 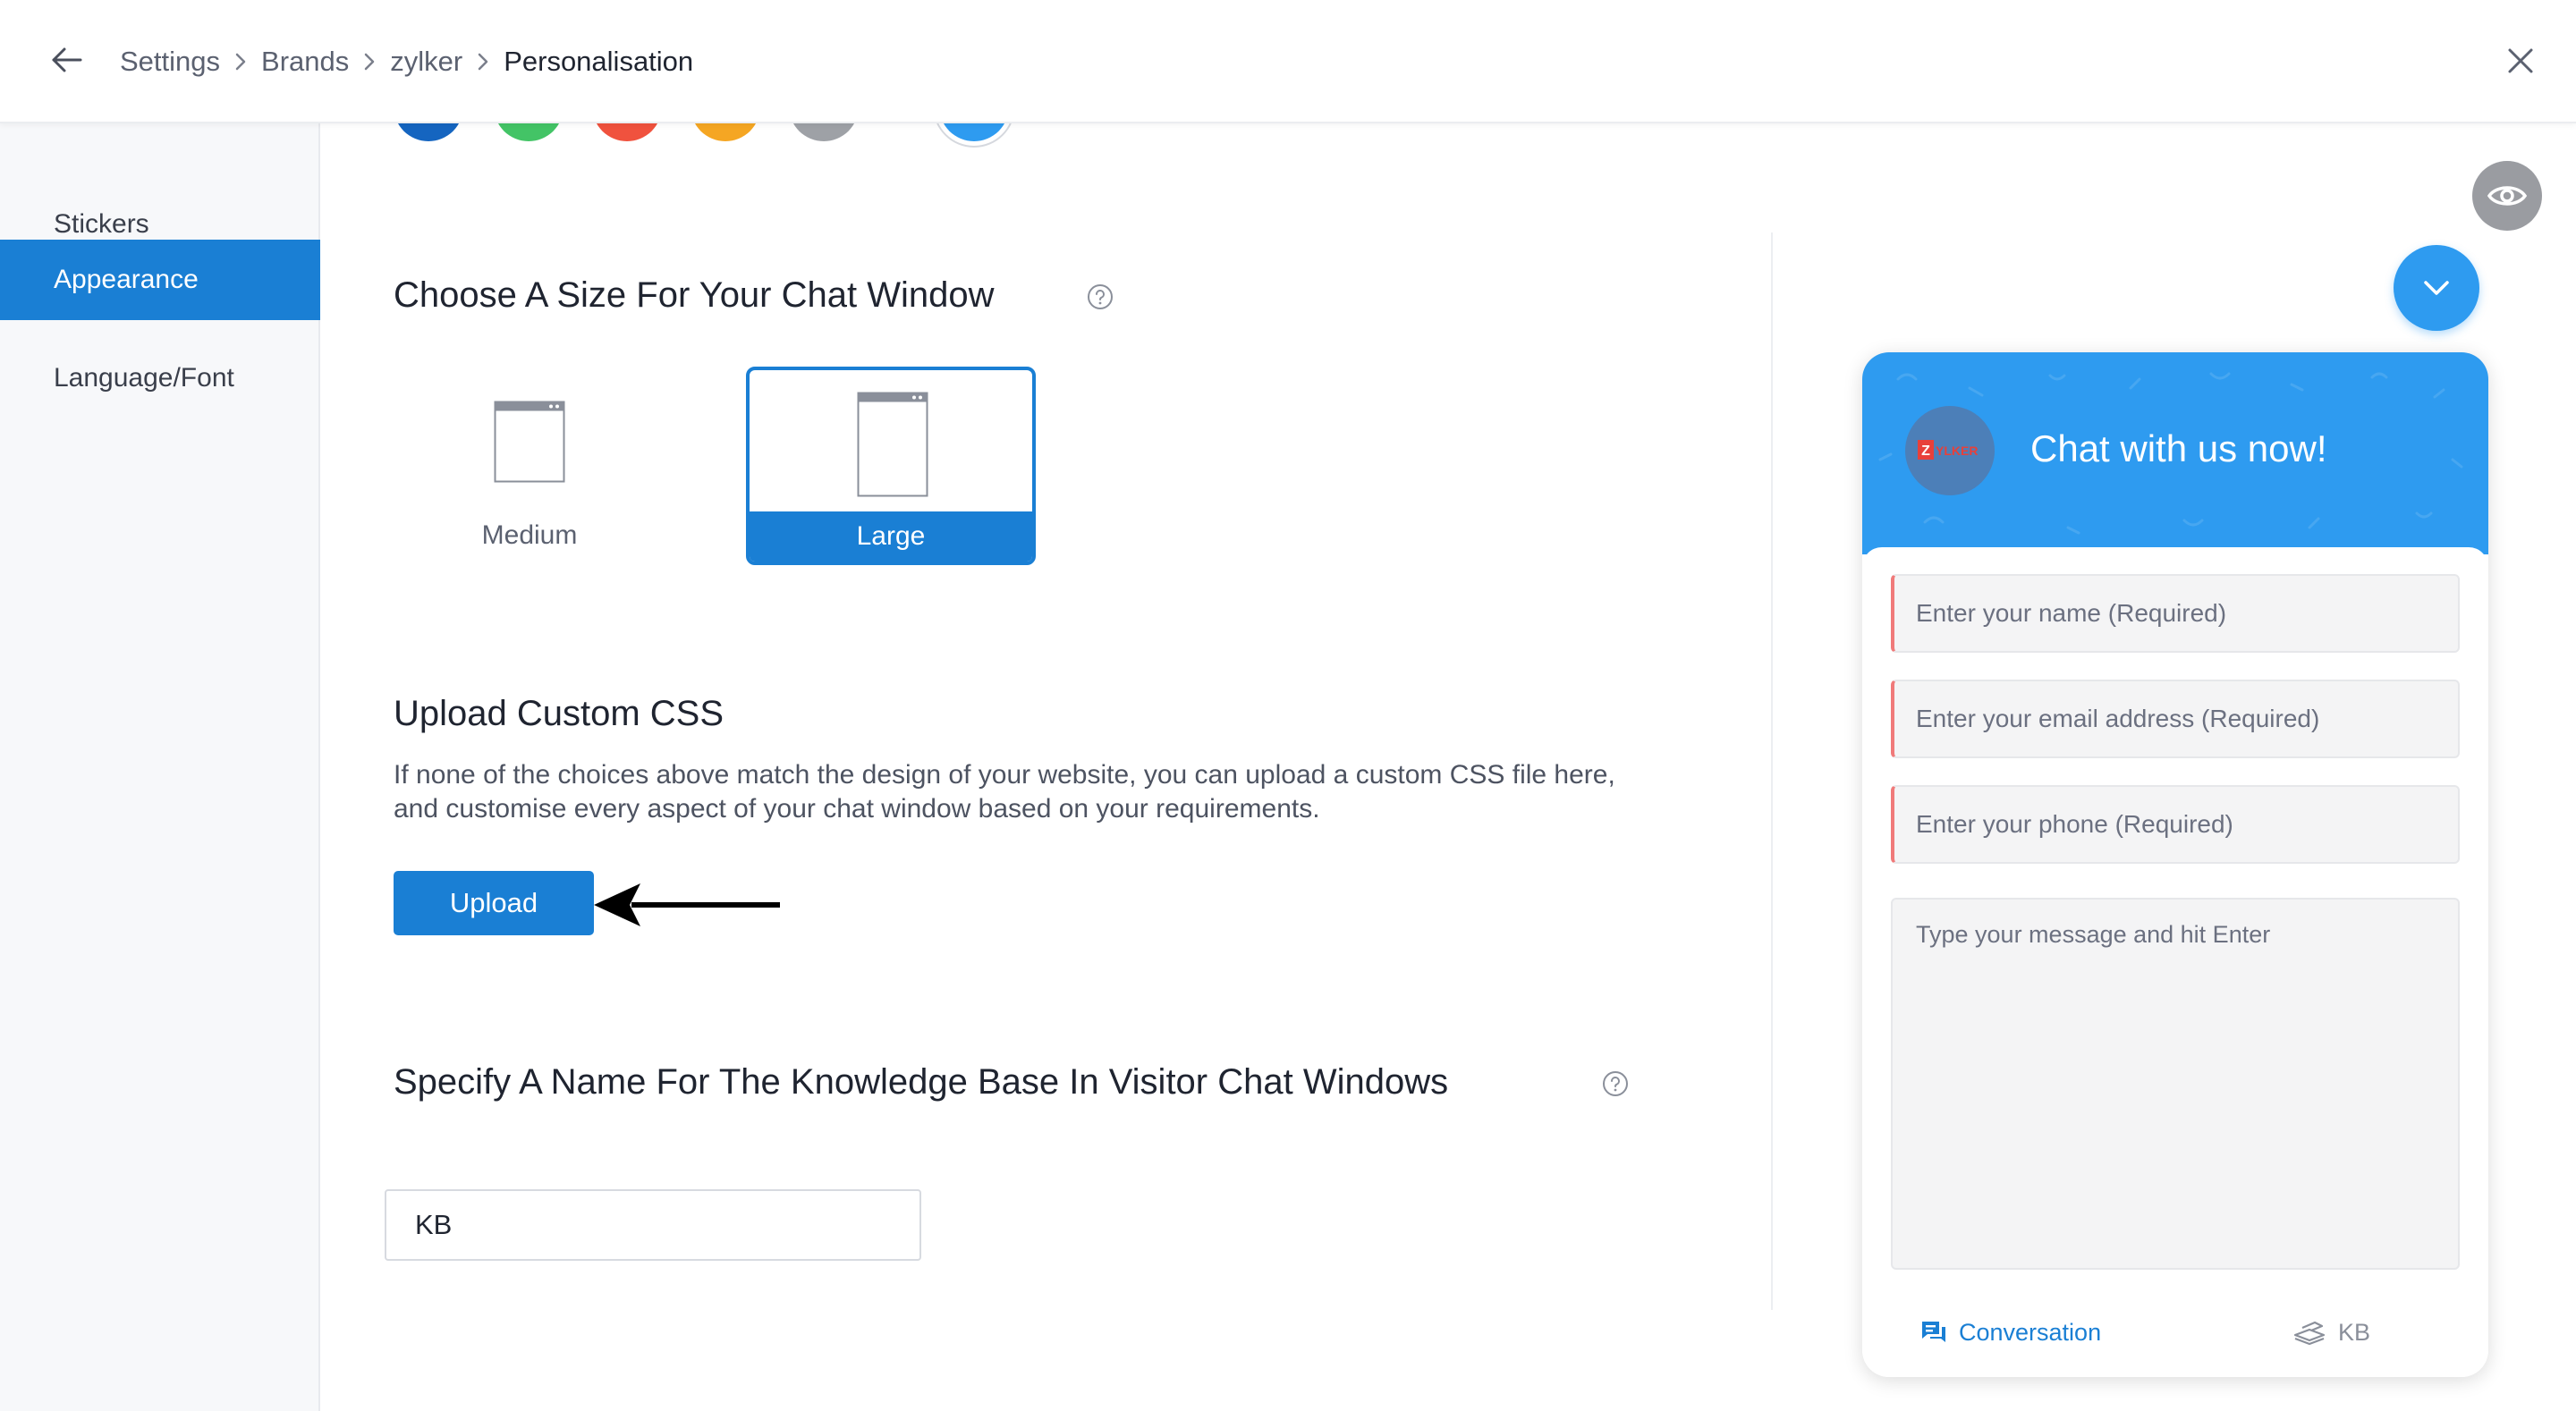 What do you see at coordinates (694, 295) in the screenshot?
I see `size-section-title: Choose A Size For Your Chat Window` at bounding box center [694, 295].